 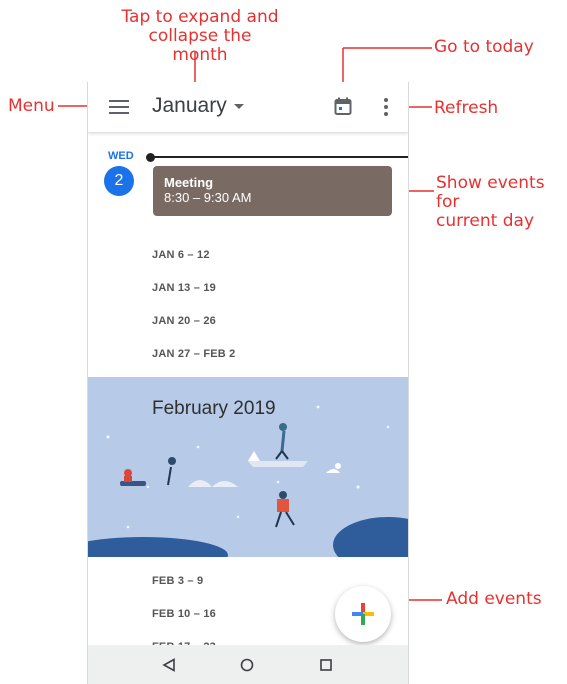 What do you see at coordinates (272, 191) in the screenshot?
I see `event-card: Meeting 8:30 – 9:30 AM` at bounding box center [272, 191].